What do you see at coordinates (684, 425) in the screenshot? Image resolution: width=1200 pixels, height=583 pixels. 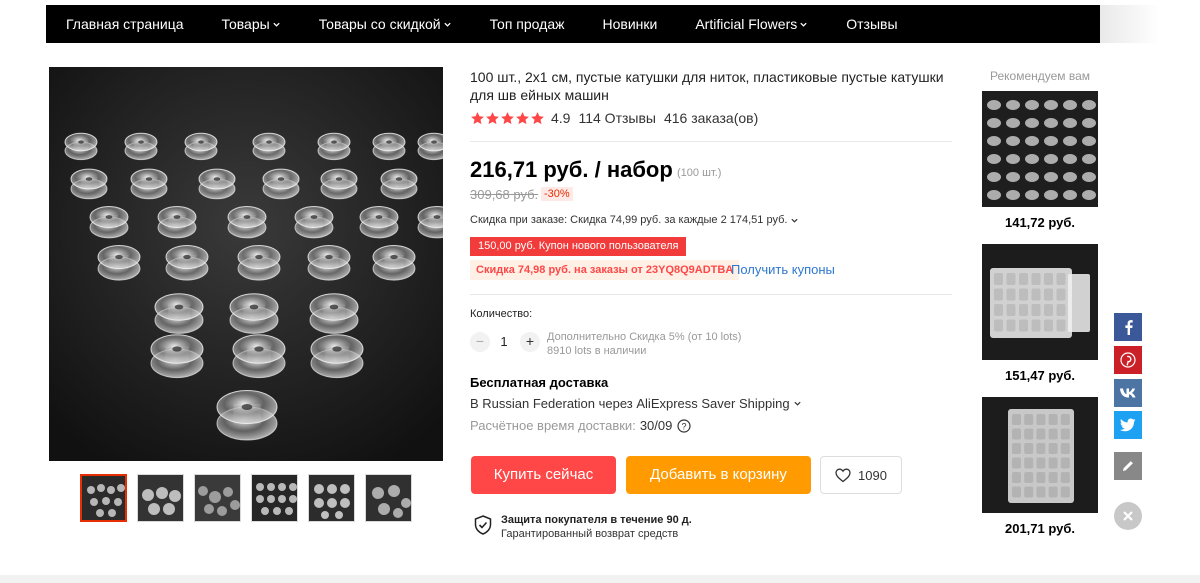 I see `help-icon: ?` at bounding box center [684, 425].